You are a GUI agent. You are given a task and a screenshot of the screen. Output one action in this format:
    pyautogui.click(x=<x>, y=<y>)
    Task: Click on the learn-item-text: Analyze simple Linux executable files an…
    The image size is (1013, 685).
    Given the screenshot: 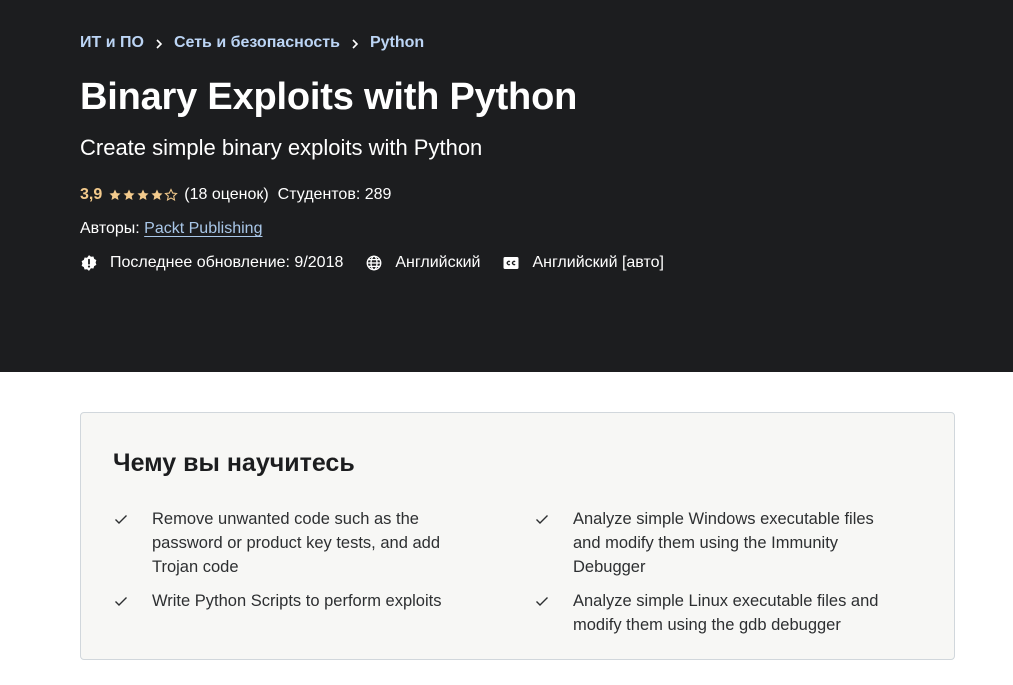 What is the action you would take?
    pyautogui.click(x=726, y=613)
    